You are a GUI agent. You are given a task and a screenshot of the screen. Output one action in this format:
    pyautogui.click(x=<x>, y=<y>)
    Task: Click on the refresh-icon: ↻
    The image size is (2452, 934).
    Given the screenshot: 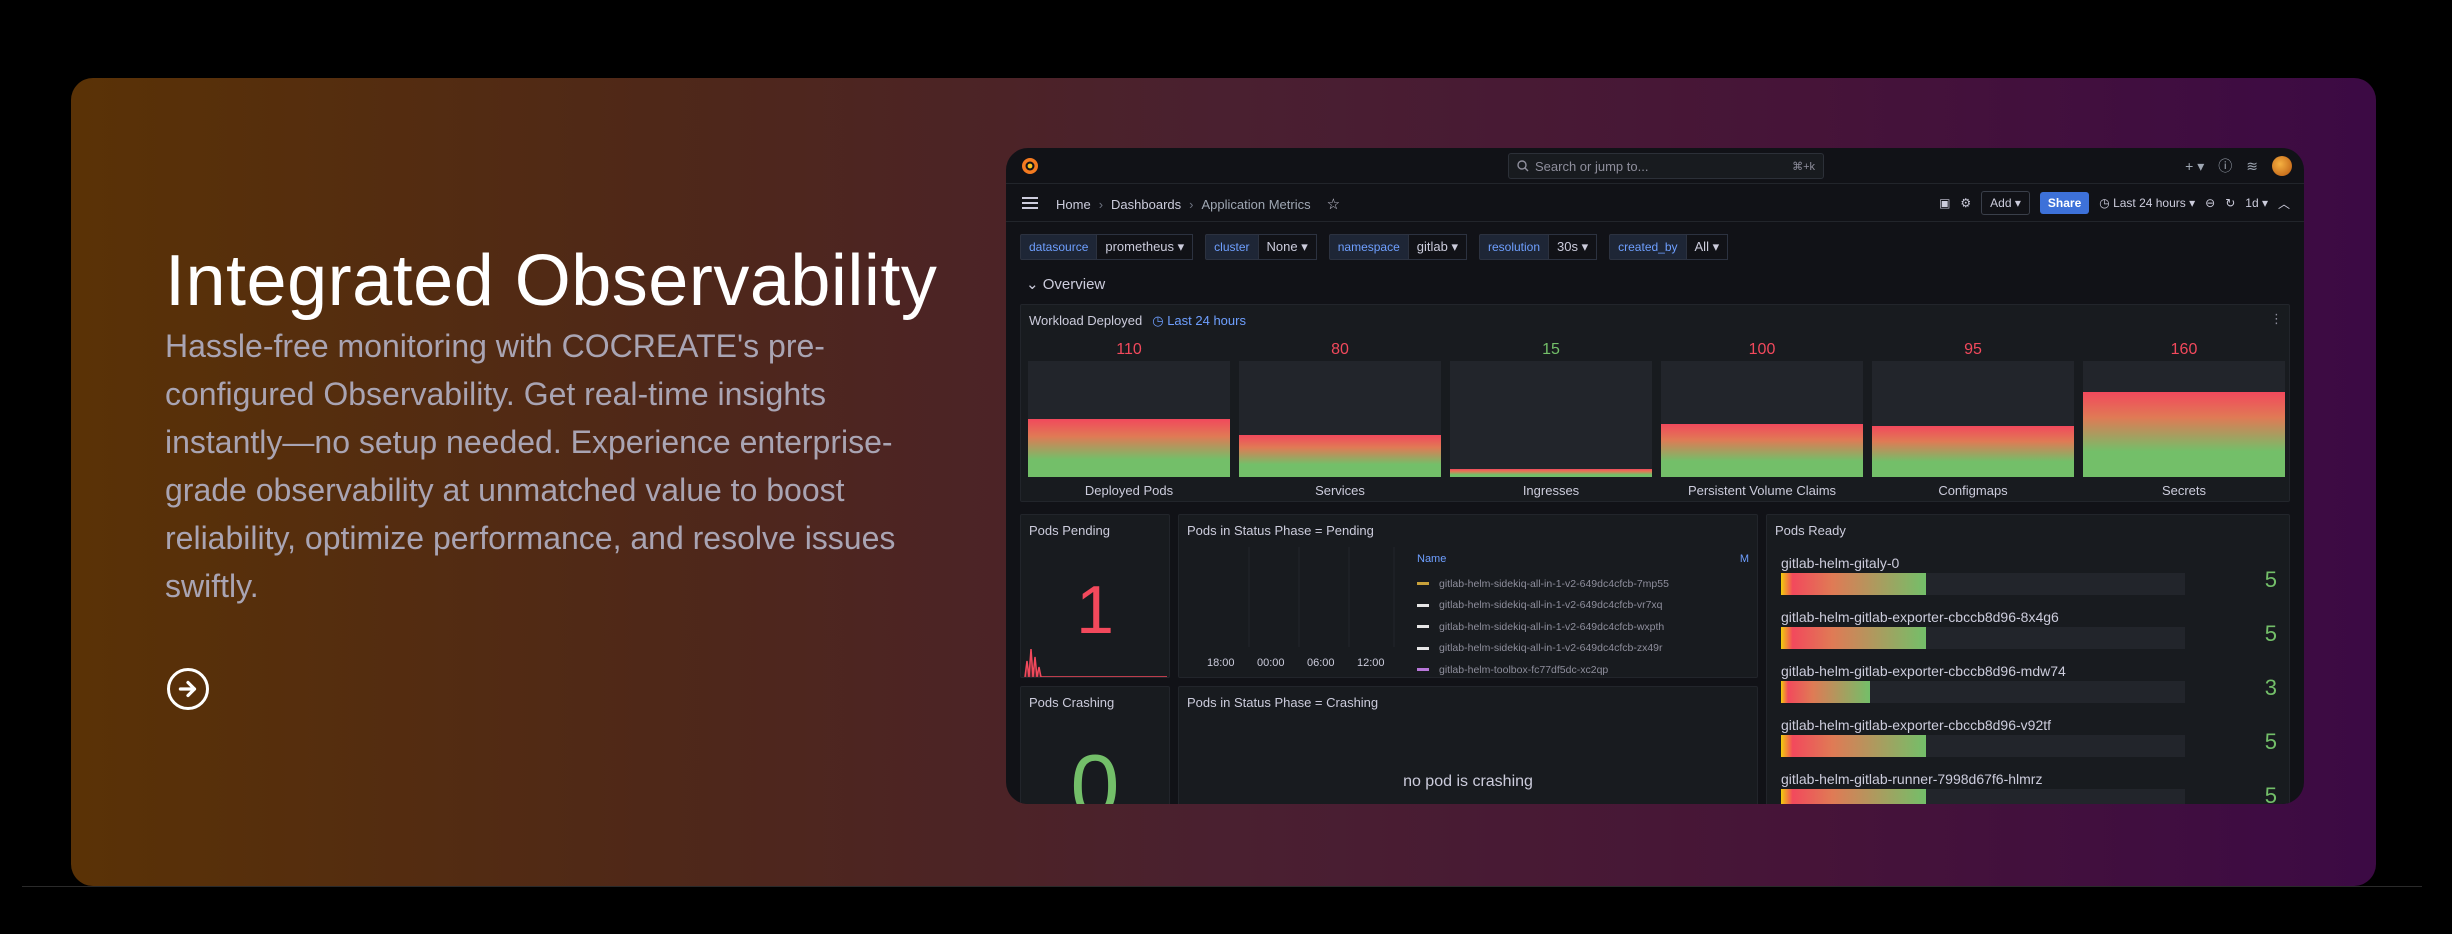 What is the action you would take?
    pyautogui.click(x=2230, y=203)
    